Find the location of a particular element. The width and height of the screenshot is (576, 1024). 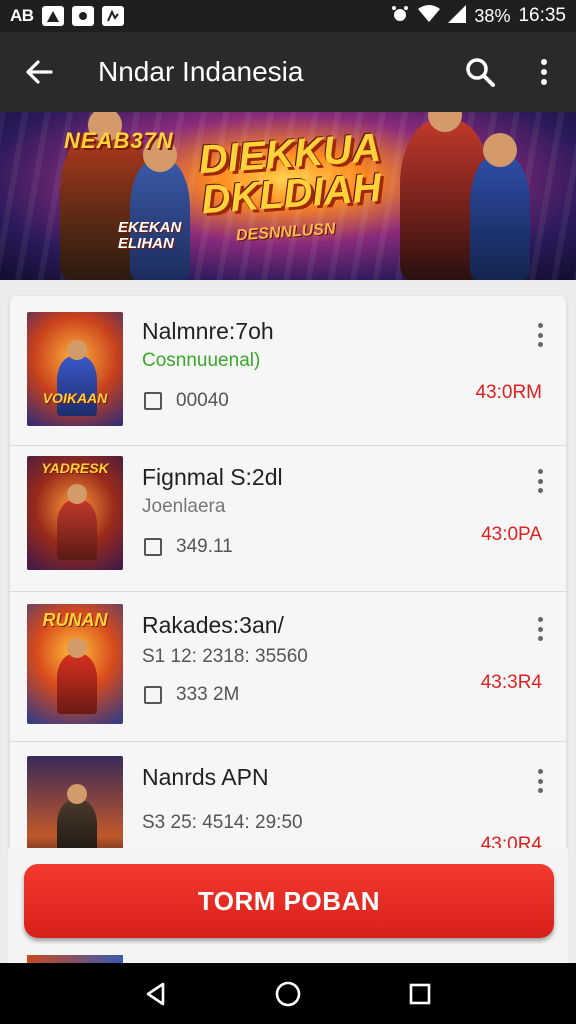

banner-corner-text: NEAB37N is located at coordinates (119, 140).